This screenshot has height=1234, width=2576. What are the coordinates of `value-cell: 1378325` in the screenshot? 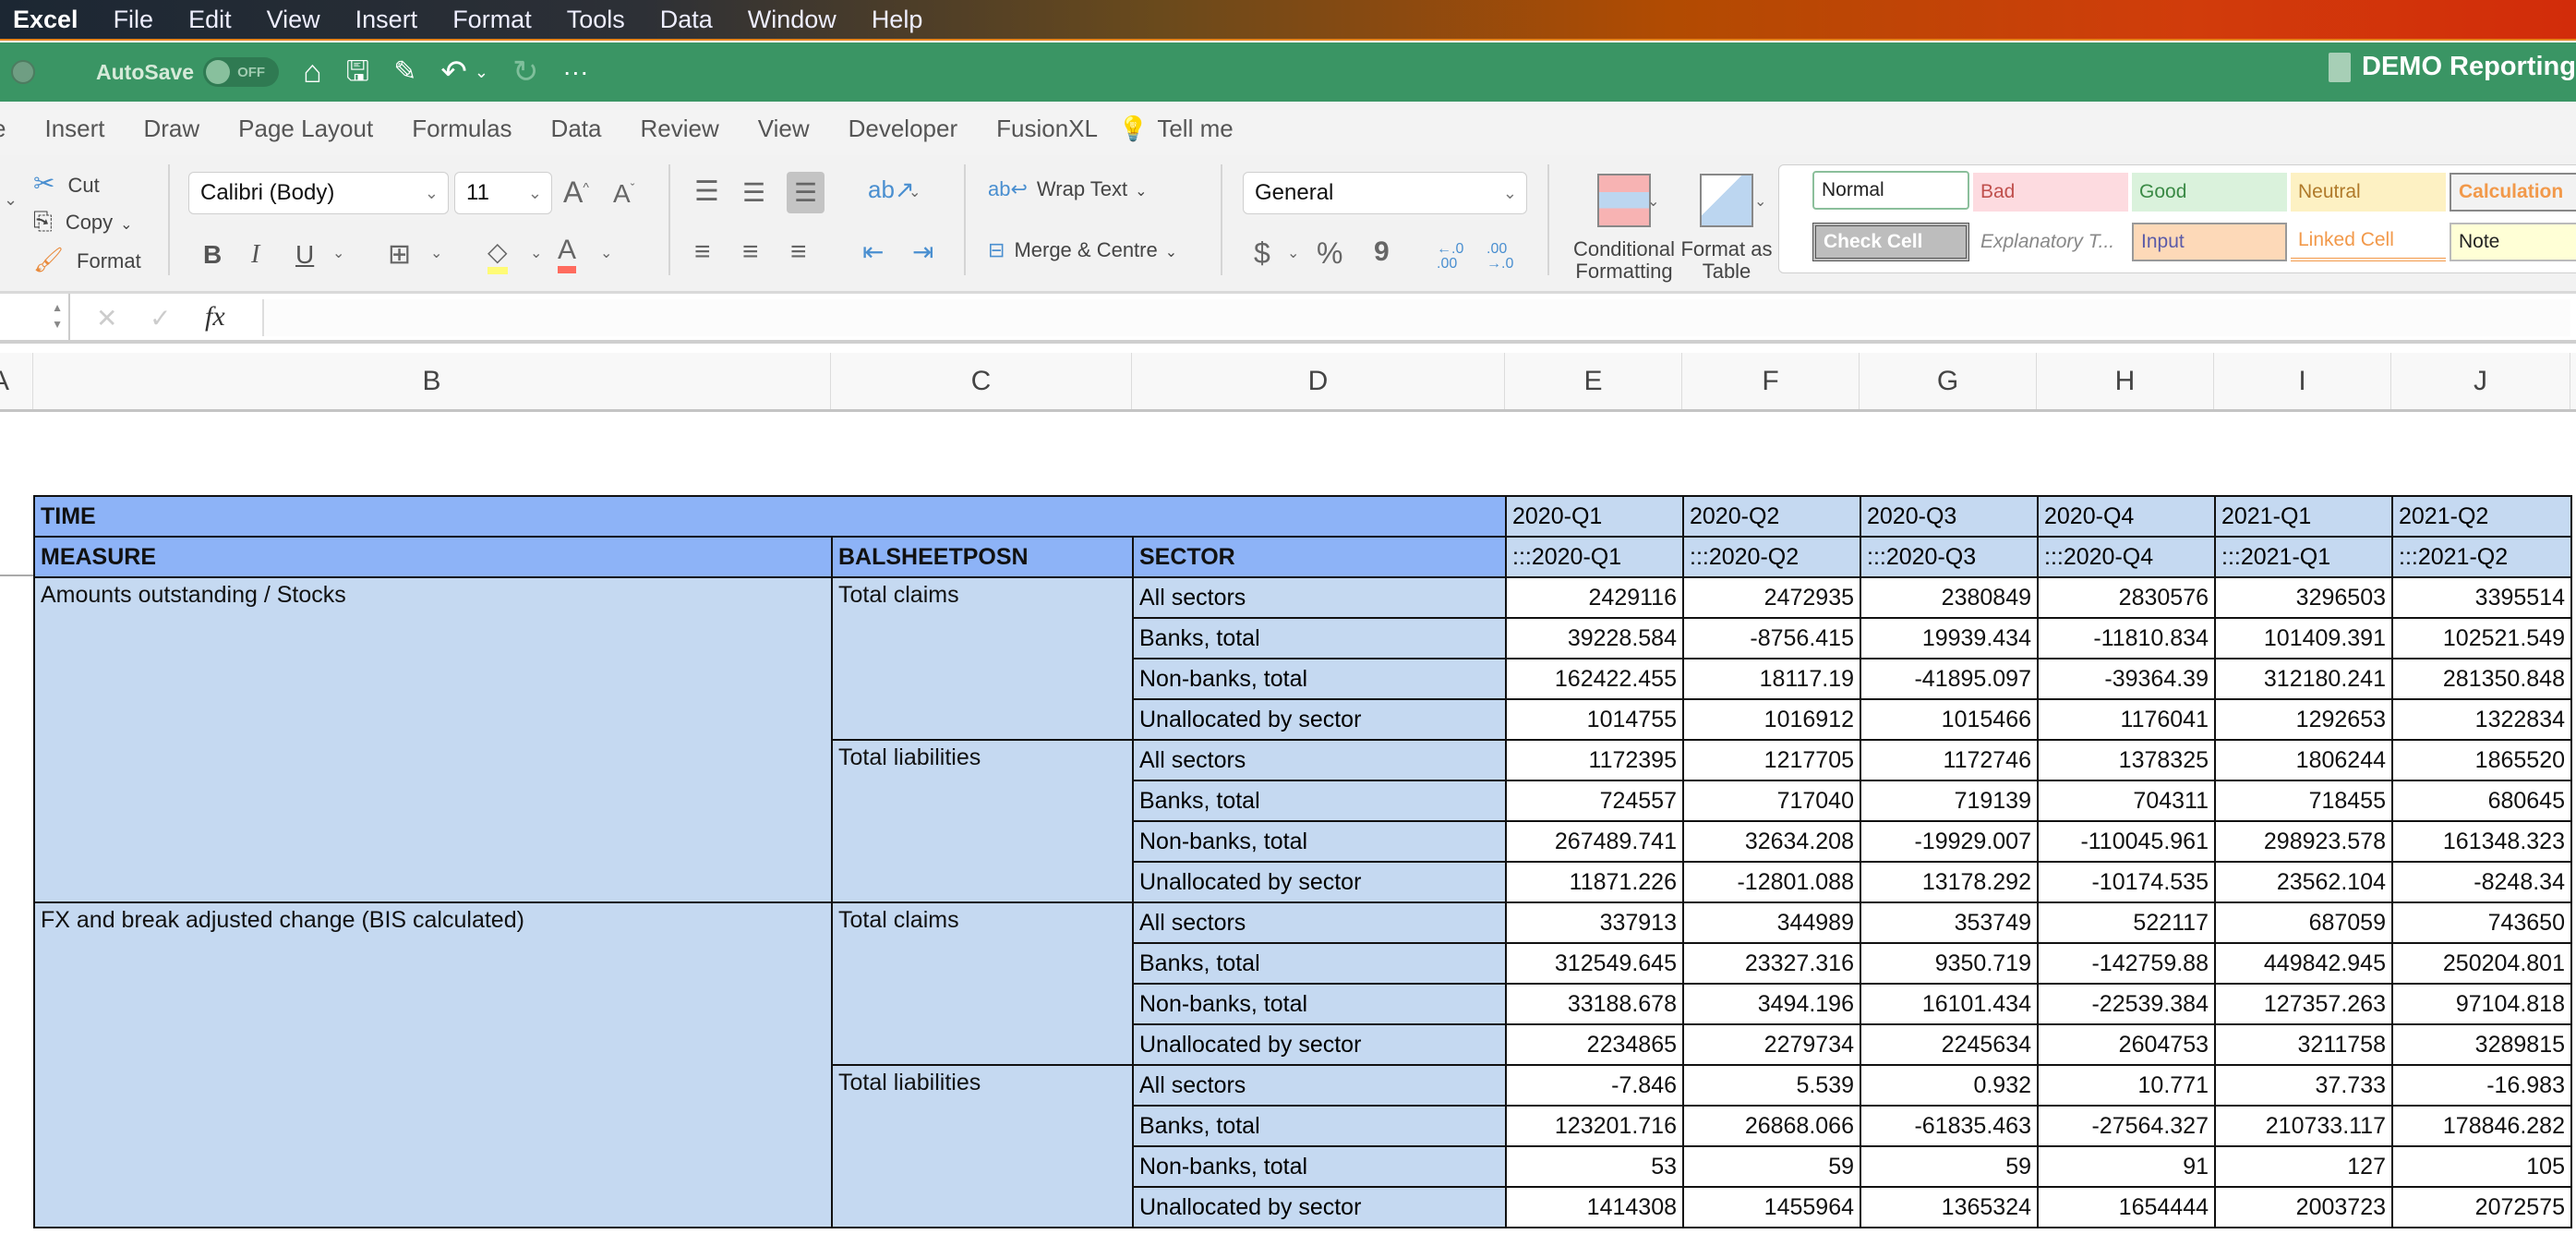 It's located at (2126, 760).